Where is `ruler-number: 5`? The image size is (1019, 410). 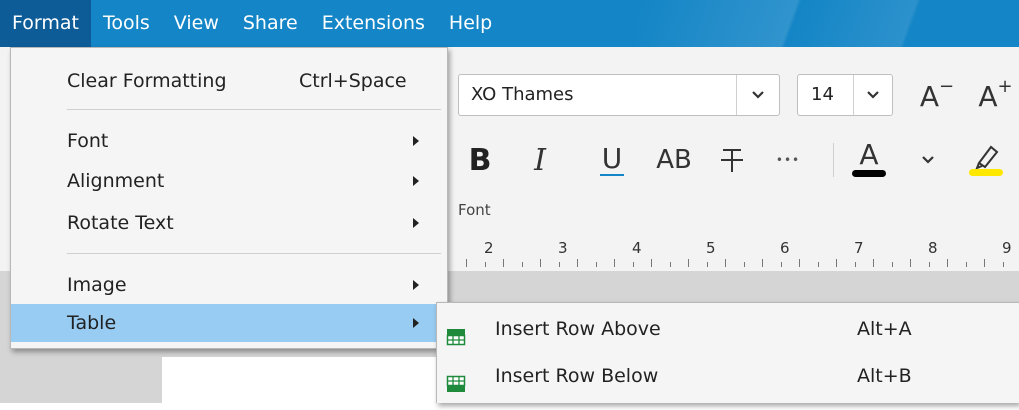 ruler-number: 5 is located at coordinates (711, 248).